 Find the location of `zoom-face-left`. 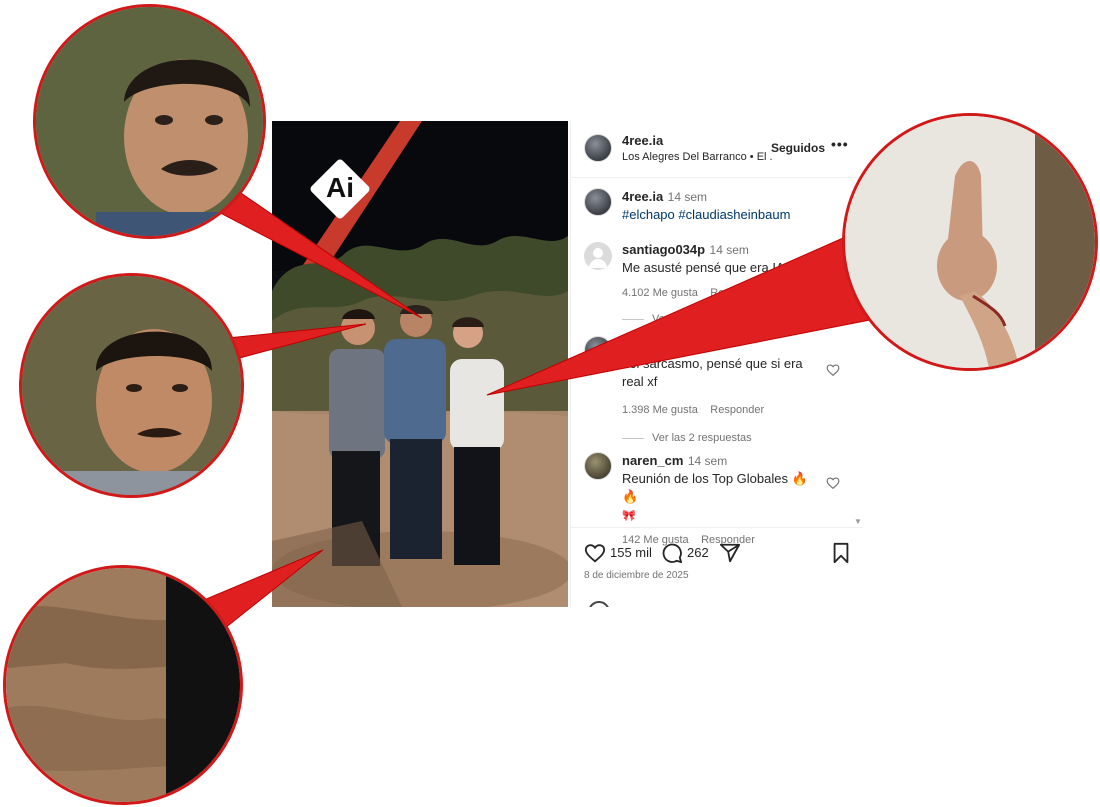

zoom-face-left is located at coordinates (131, 385).